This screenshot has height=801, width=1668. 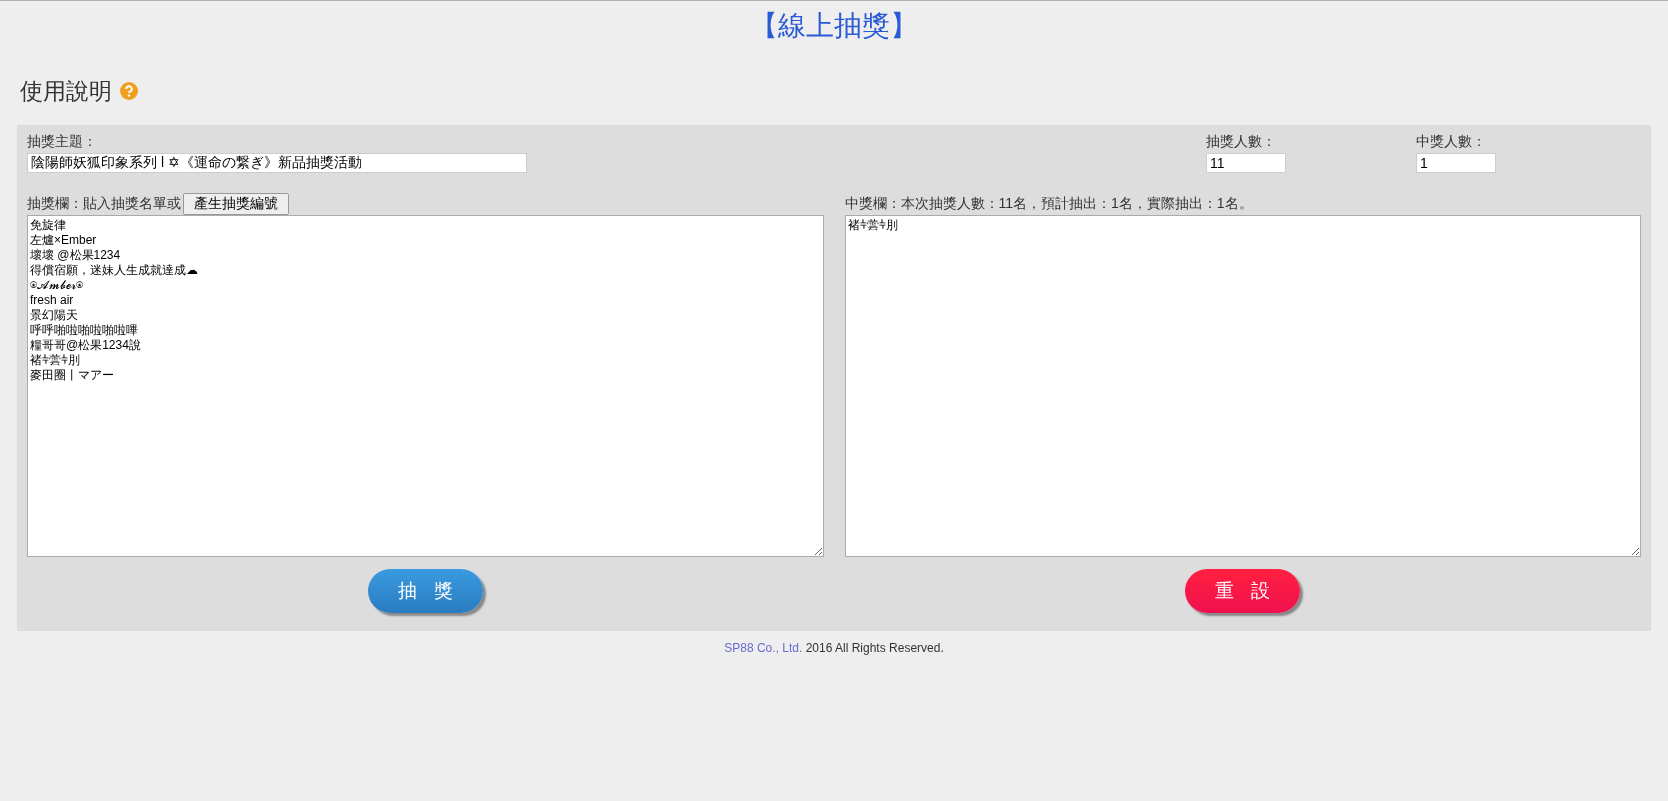 What do you see at coordinates (277, 163) in the screenshot?
I see `topic-field: 陰陽師妖狐印象系列 l ✡《運命の繋ぎ》新品抽獎活動` at bounding box center [277, 163].